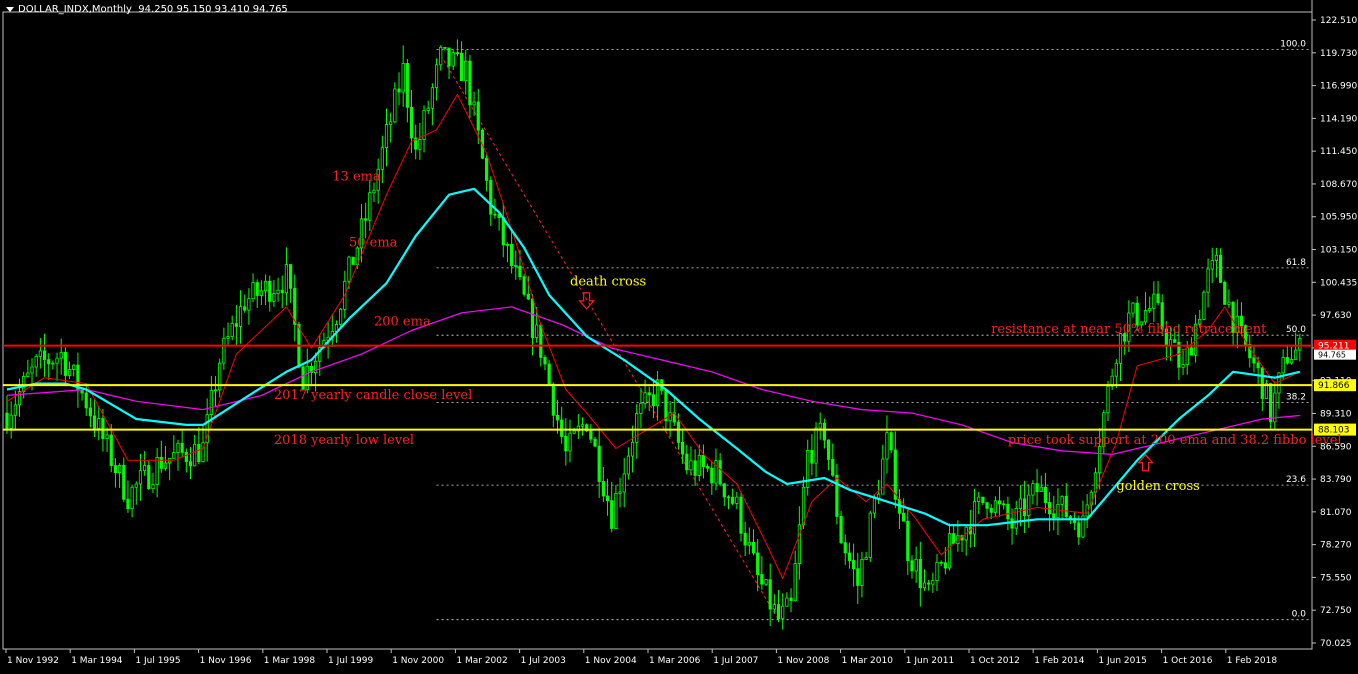 The height and width of the screenshot is (674, 1358). Describe the element at coordinates (1122, 661) in the screenshot. I see `x-tick-label: 1 Jun 2015` at that location.